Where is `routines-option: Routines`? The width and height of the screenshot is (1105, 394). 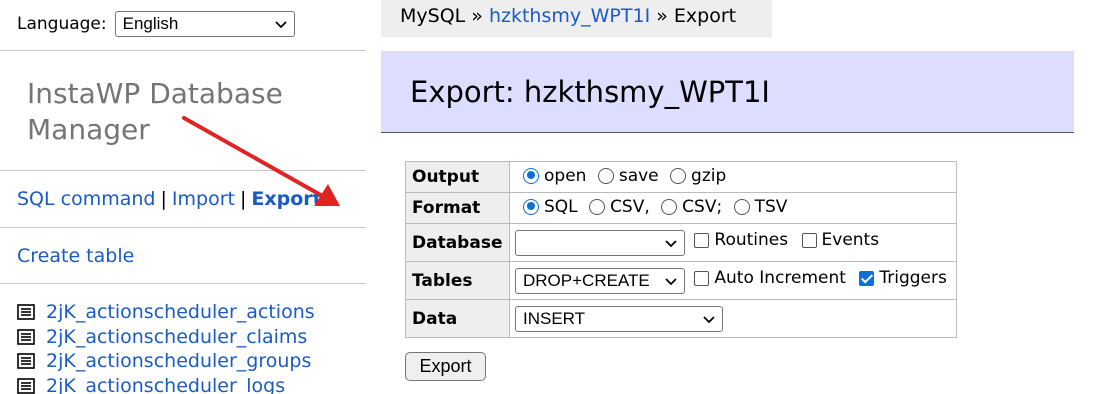 routines-option: Routines is located at coordinates (739, 240).